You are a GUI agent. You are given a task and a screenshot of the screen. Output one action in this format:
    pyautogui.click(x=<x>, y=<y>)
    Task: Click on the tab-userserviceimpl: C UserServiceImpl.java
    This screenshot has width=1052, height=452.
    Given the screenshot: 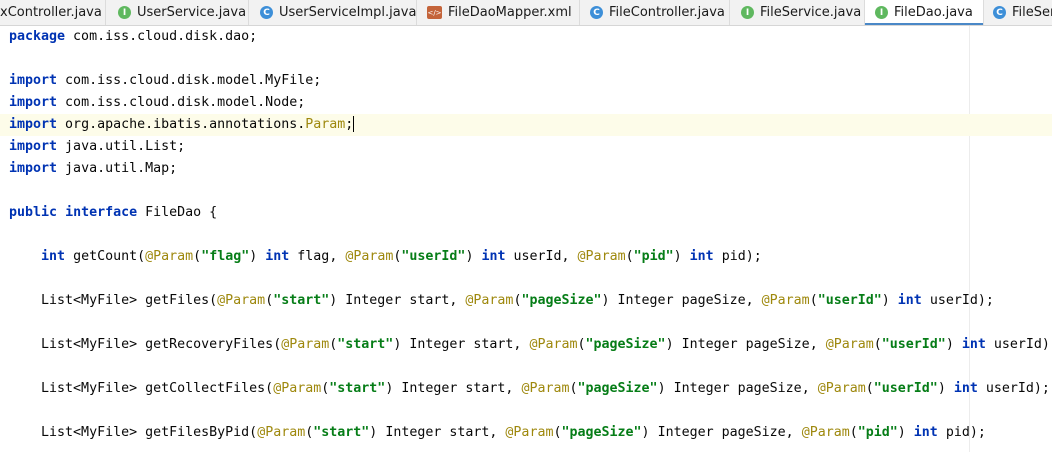 What is the action you would take?
    pyautogui.click(x=333, y=12)
    